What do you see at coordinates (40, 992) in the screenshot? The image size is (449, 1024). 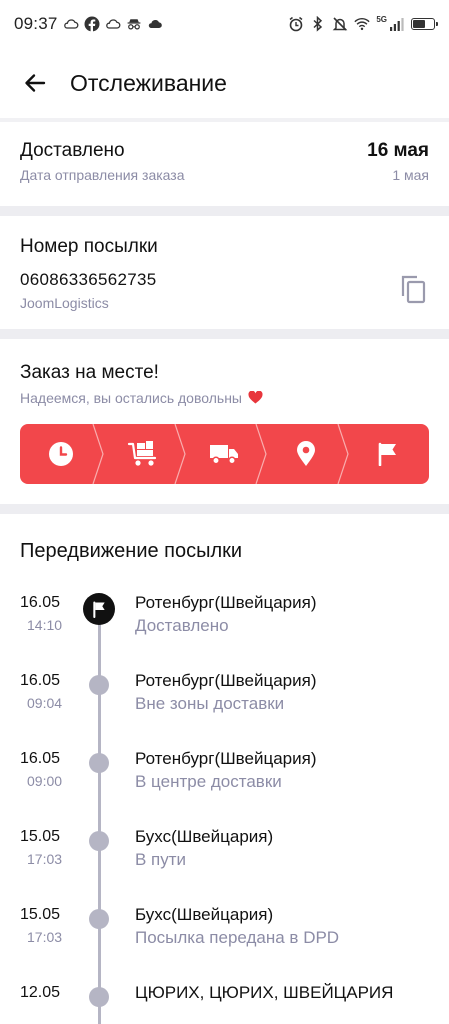 I see `event-date: 12.05` at bounding box center [40, 992].